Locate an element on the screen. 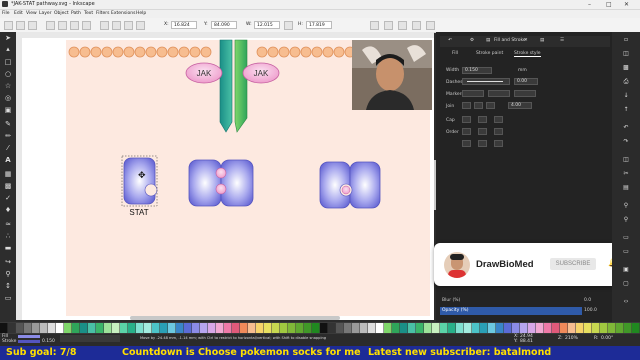 The image size is (640, 360). cut-icon: ✂ is located at coordinates (626, 174).